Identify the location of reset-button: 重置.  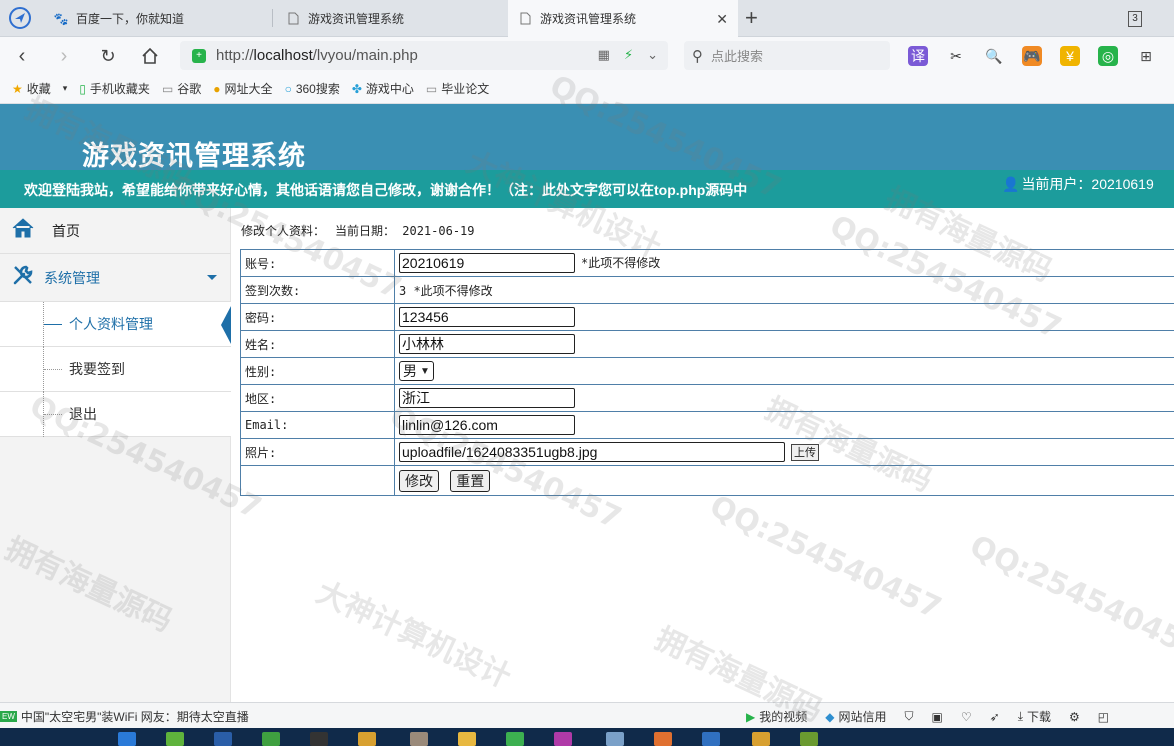
(470, 480).